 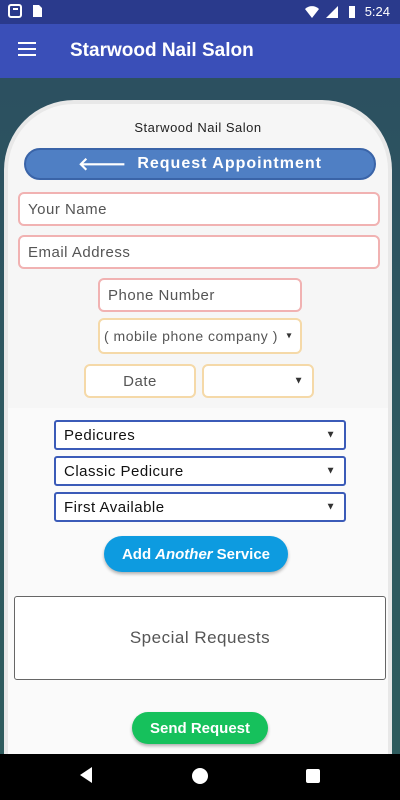 I want to click on special-requests-placeholder: Special Requests, so click(x=200, y=637).